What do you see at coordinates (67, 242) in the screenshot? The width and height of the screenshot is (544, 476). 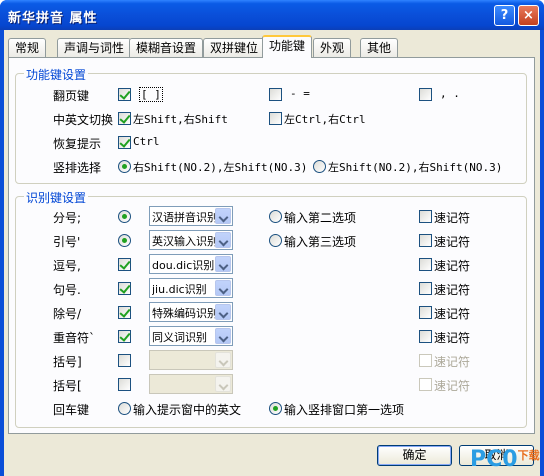 I see `quote-label: 引号'` at bounding box center [67, 242].